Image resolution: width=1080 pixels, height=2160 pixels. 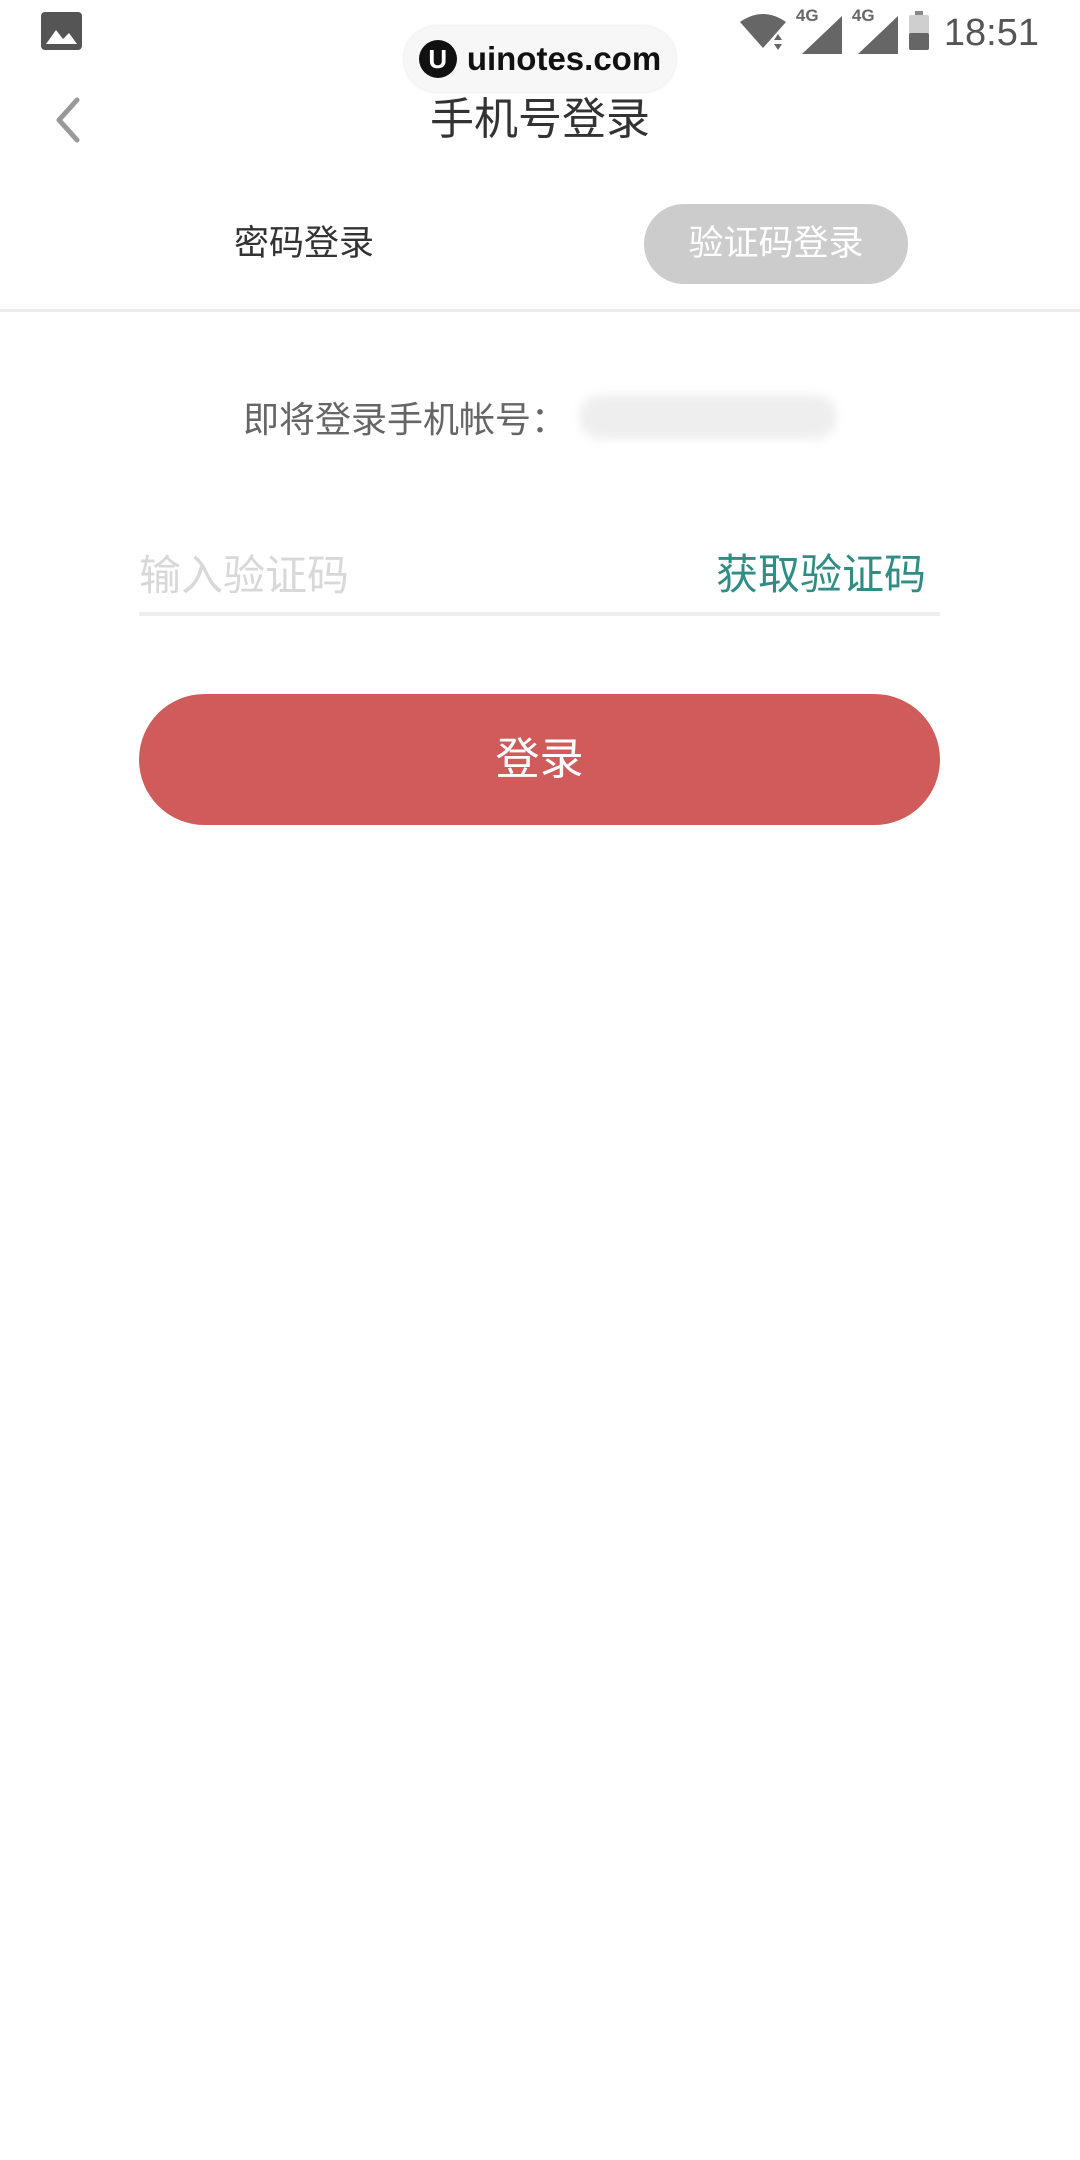 What do you see at coordinates (540, 244) in the screenshot?
I see `login-mode-tabs: 密码登录 验证码登录` at bounding box center [540, 244].